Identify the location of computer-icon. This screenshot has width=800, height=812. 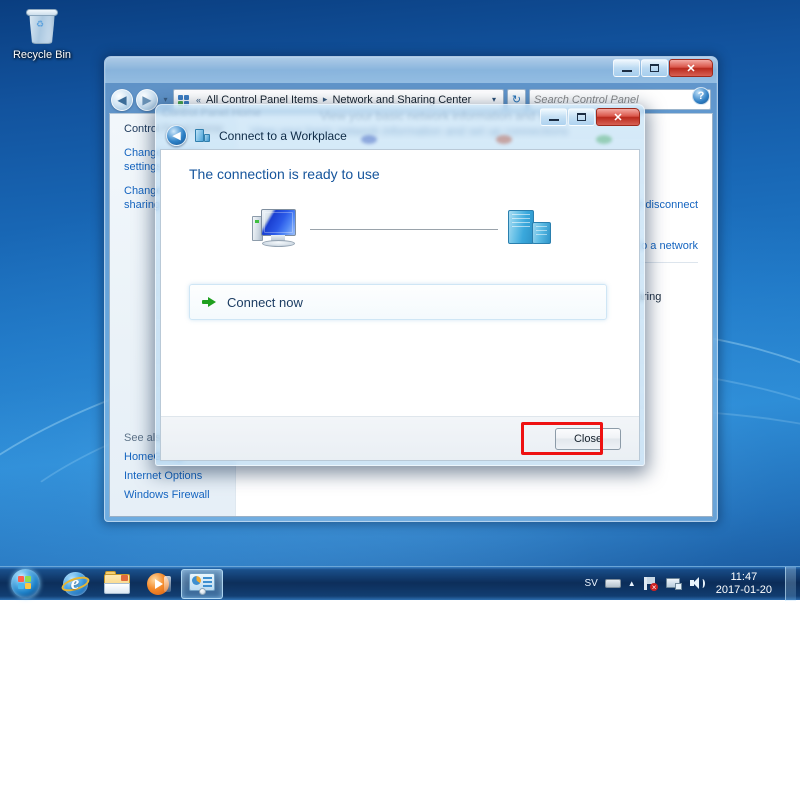
(276, 229).